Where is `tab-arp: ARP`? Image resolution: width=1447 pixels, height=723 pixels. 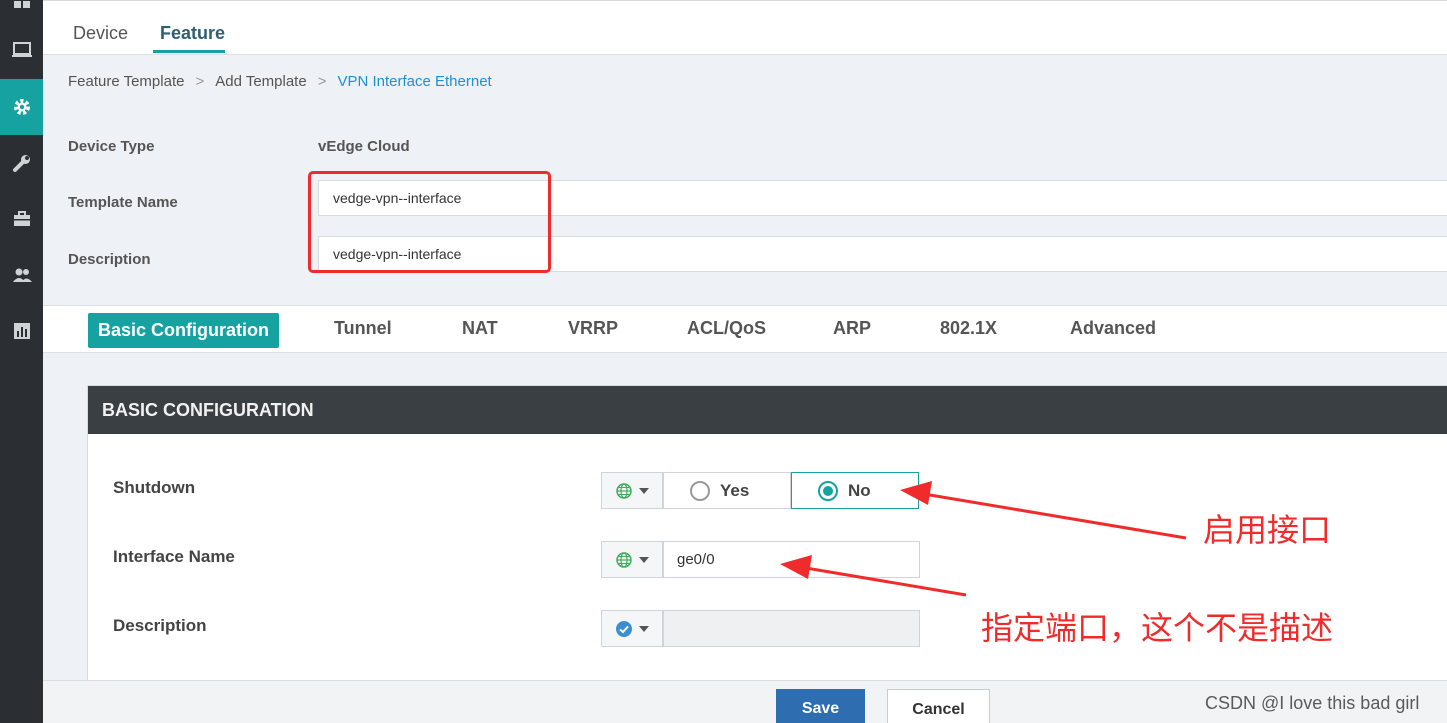 tab-arp: ARP is located at coordinates (852, 328).